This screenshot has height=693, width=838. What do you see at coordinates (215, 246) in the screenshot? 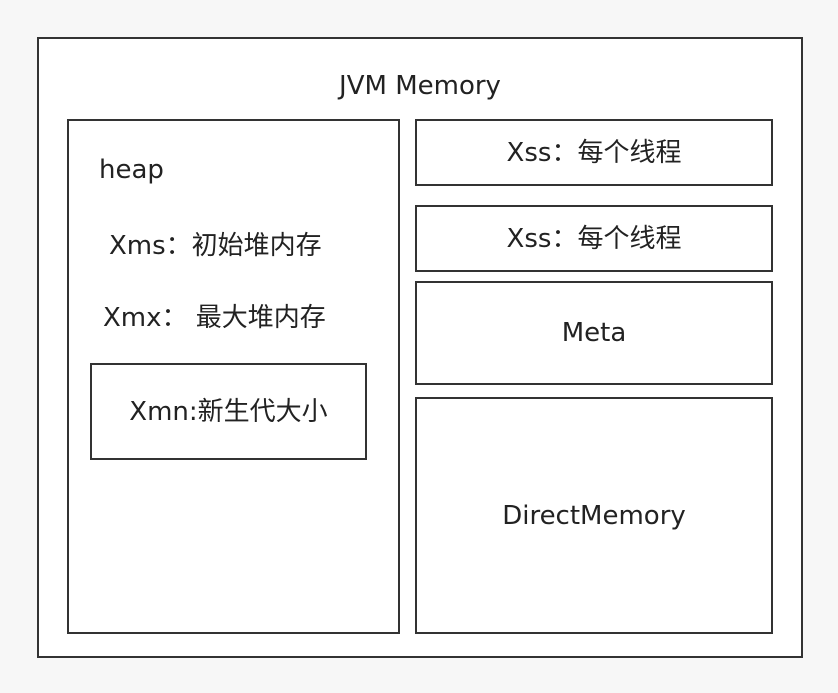
I see `xms-label: Xms：初始堆内存` at bounding box center [215, 246].